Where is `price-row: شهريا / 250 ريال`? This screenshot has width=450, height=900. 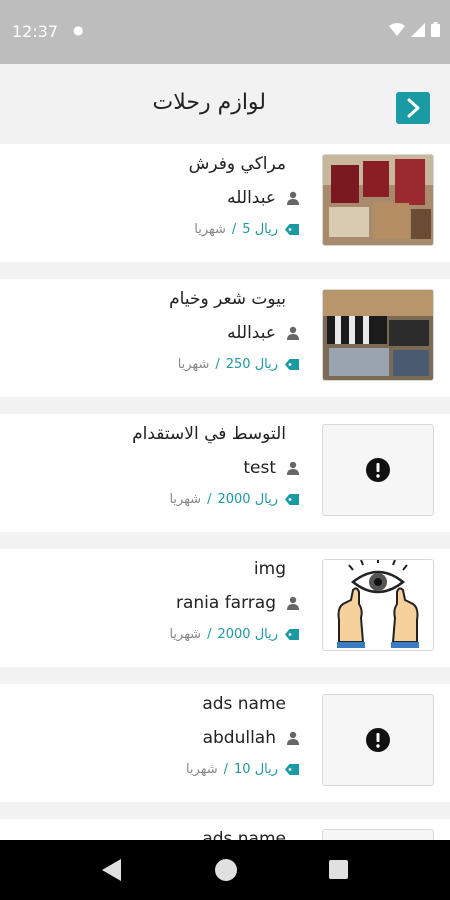
price-row: شهريا / 250 ريال is located at coordinates (239, 364).